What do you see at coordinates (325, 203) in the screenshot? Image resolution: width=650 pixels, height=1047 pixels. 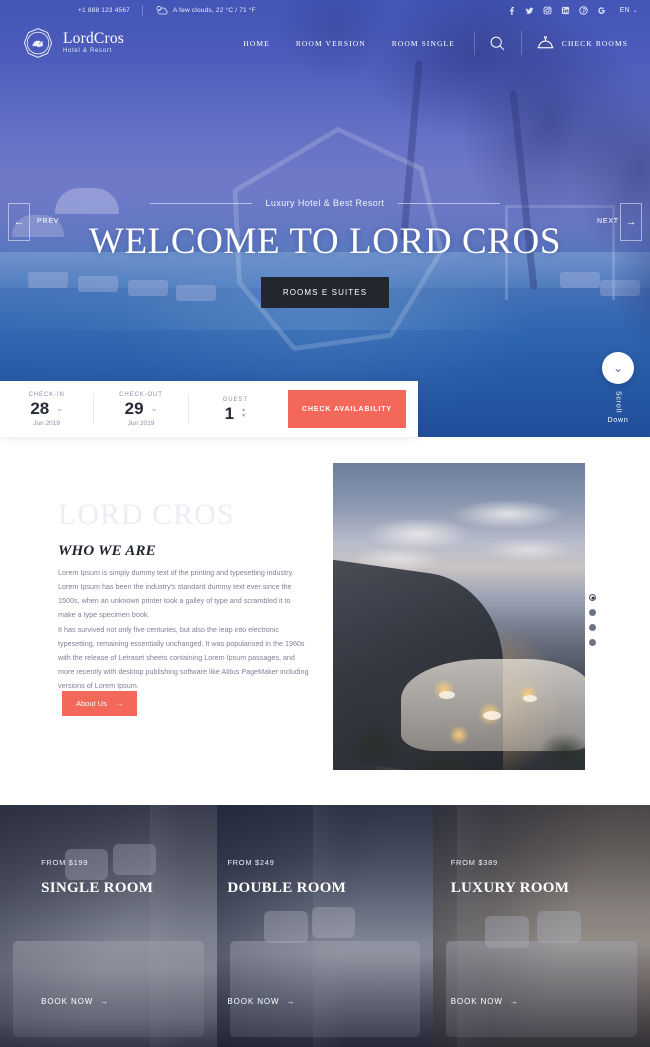 I see `hero-eyebrow-row: Luxury Hotel & Best Resort` at bounding box center [325, 203].